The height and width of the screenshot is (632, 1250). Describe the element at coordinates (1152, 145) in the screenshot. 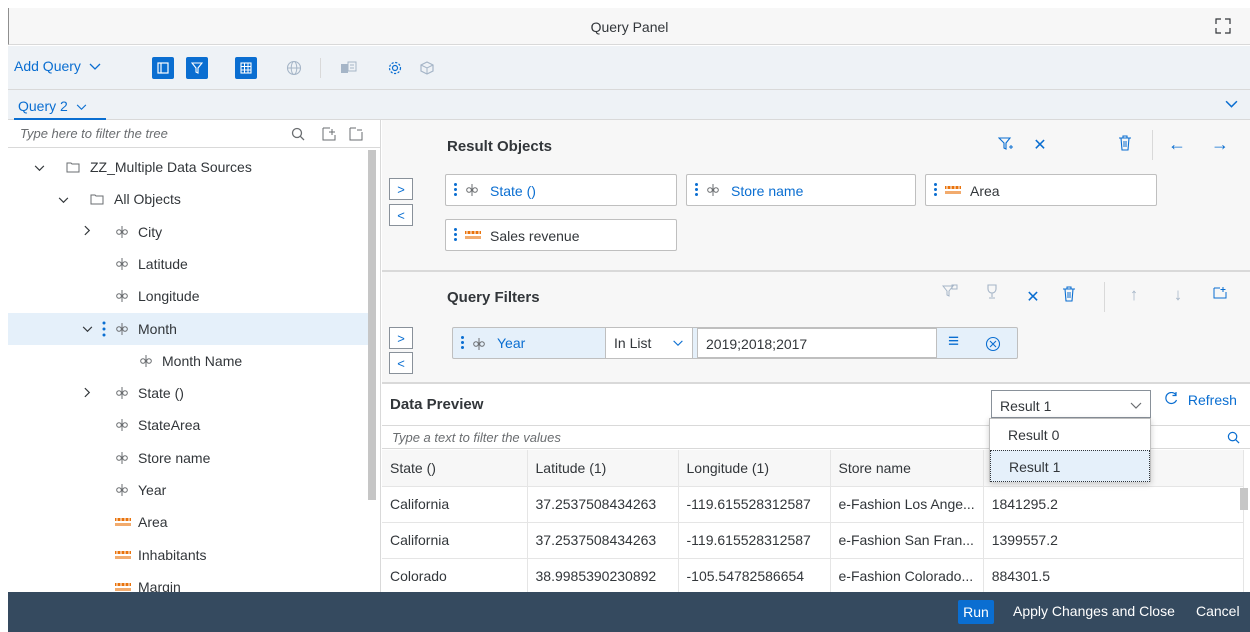

I see `toolbar-separator` at that location.